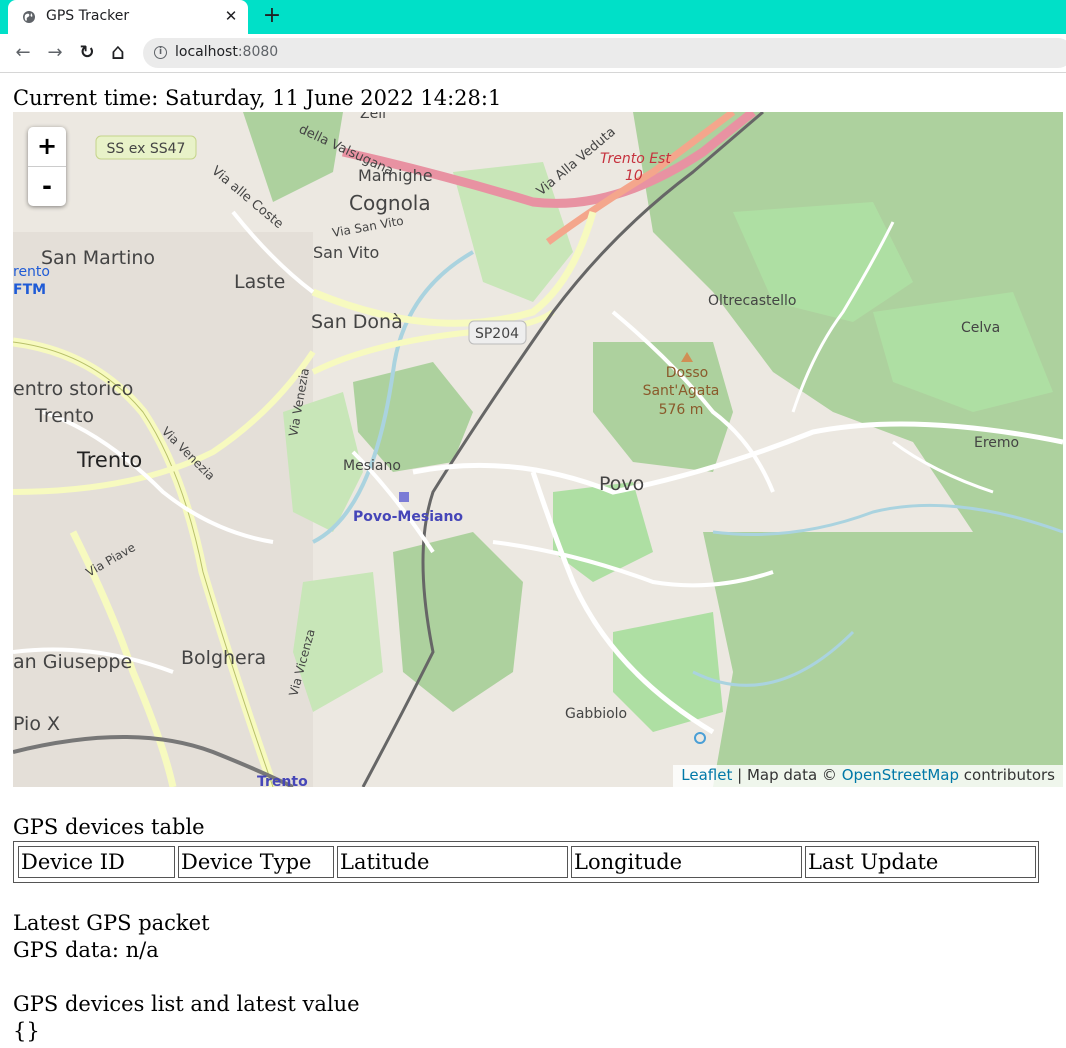  I want to click on reload-icon: ↻, so click(87, 53).